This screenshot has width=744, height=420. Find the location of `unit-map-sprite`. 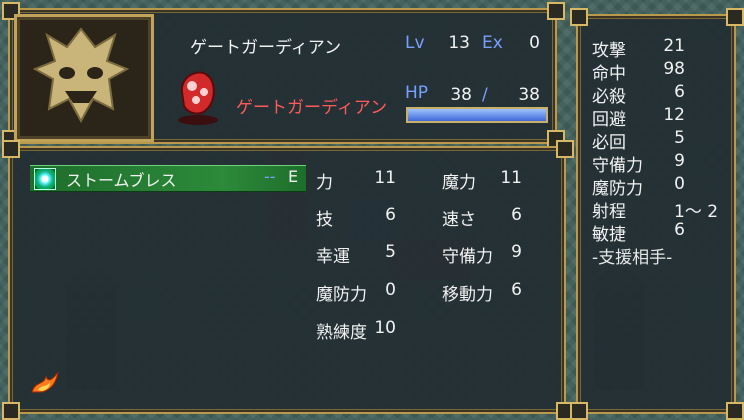

unit-map-sprite is located at coordinates (198, 98).